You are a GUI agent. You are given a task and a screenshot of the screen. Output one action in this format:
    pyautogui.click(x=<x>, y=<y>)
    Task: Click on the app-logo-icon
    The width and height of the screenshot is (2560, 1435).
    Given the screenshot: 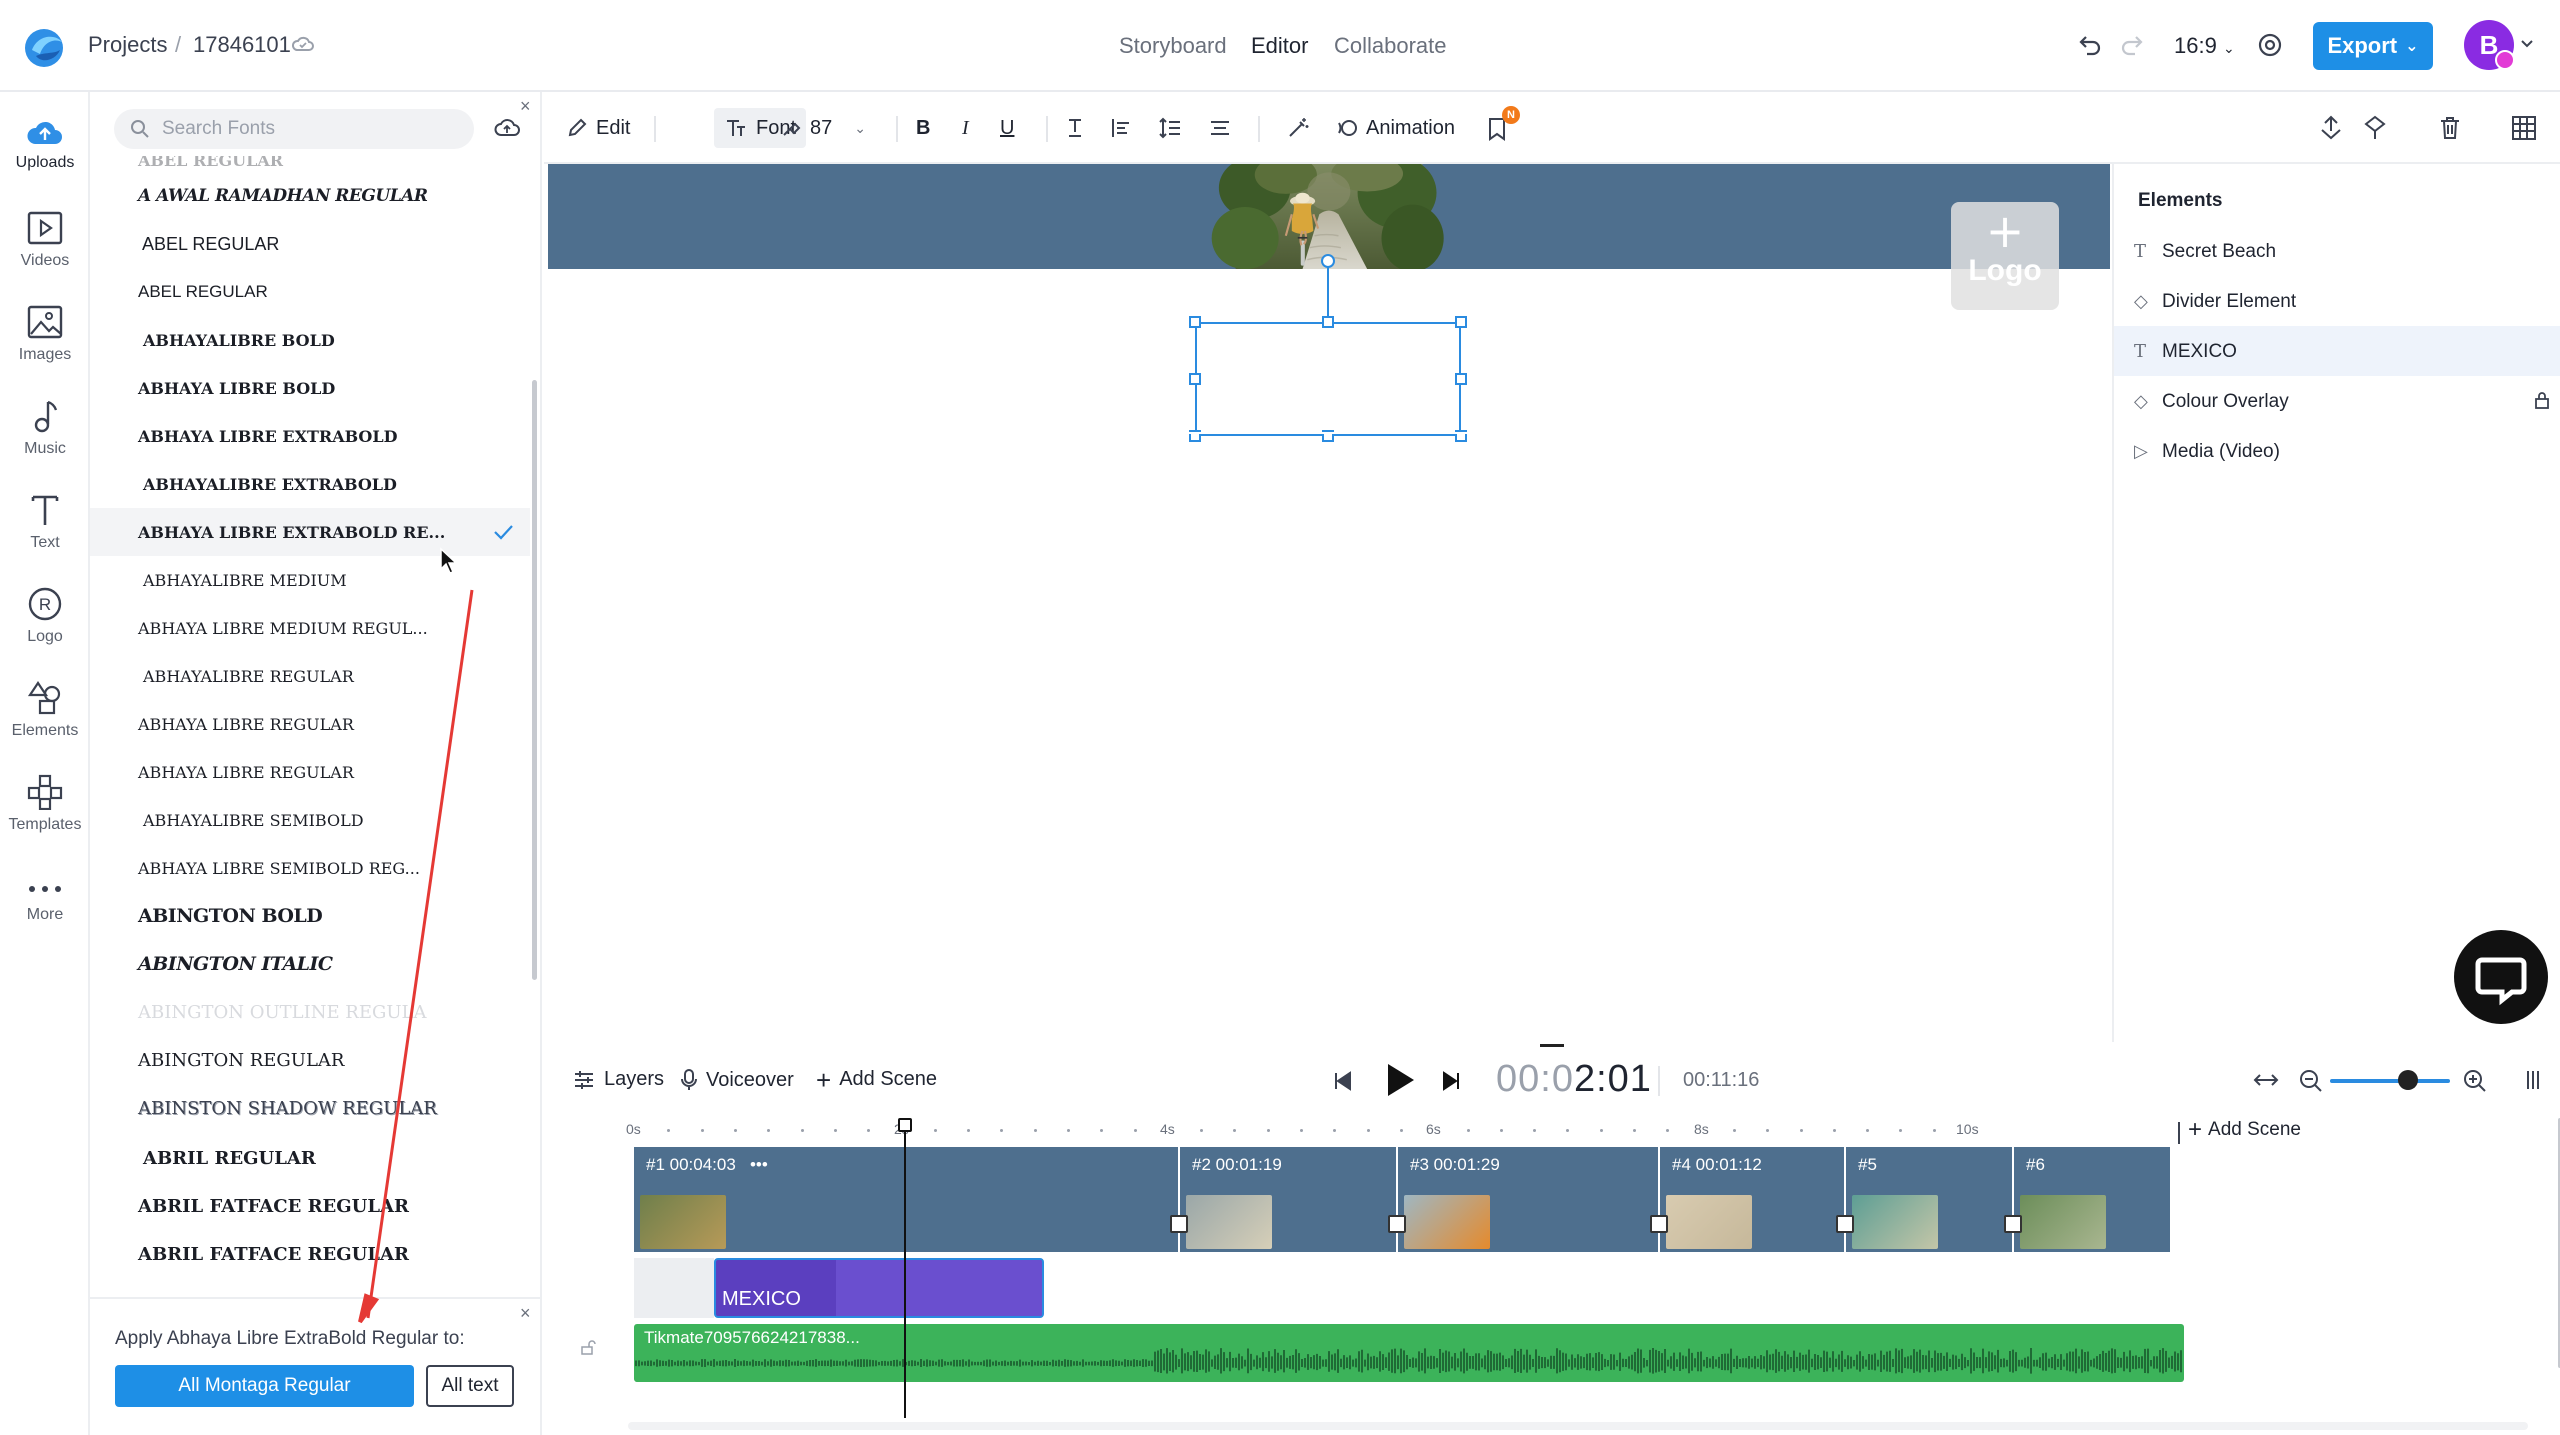 What is the action you would take?
    pyautogui.click(x=45, y=47)
    